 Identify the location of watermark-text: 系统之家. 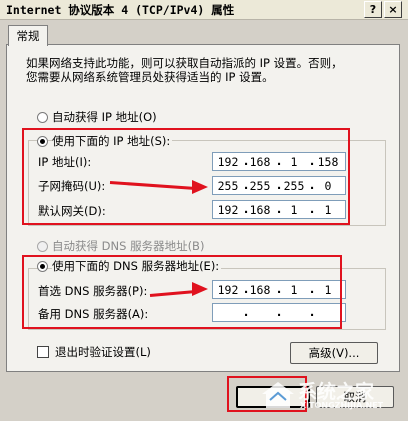
(336, 392).